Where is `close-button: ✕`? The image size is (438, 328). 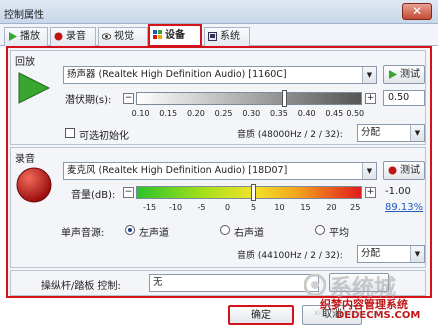 close-button: ✕ is located at coordinates (417, 11).